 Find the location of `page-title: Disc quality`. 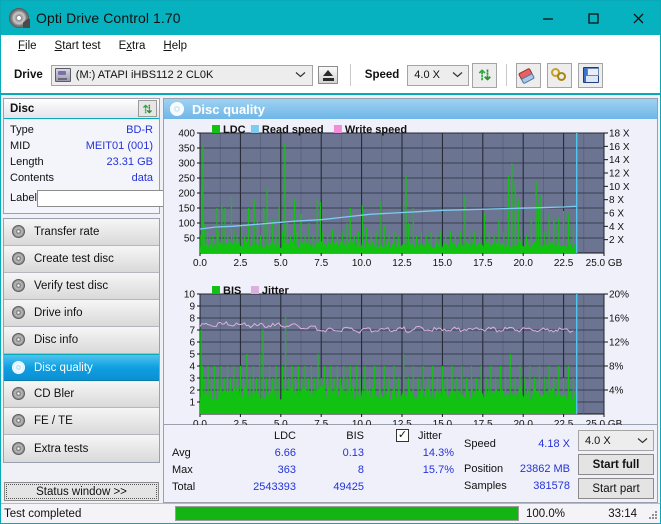

page-title: Disc quality is located at coordinates (228, 109).